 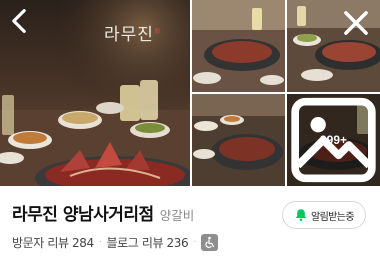 I want to click on place-name: 라무진 양남사거리점, so click(x=83, y=215).